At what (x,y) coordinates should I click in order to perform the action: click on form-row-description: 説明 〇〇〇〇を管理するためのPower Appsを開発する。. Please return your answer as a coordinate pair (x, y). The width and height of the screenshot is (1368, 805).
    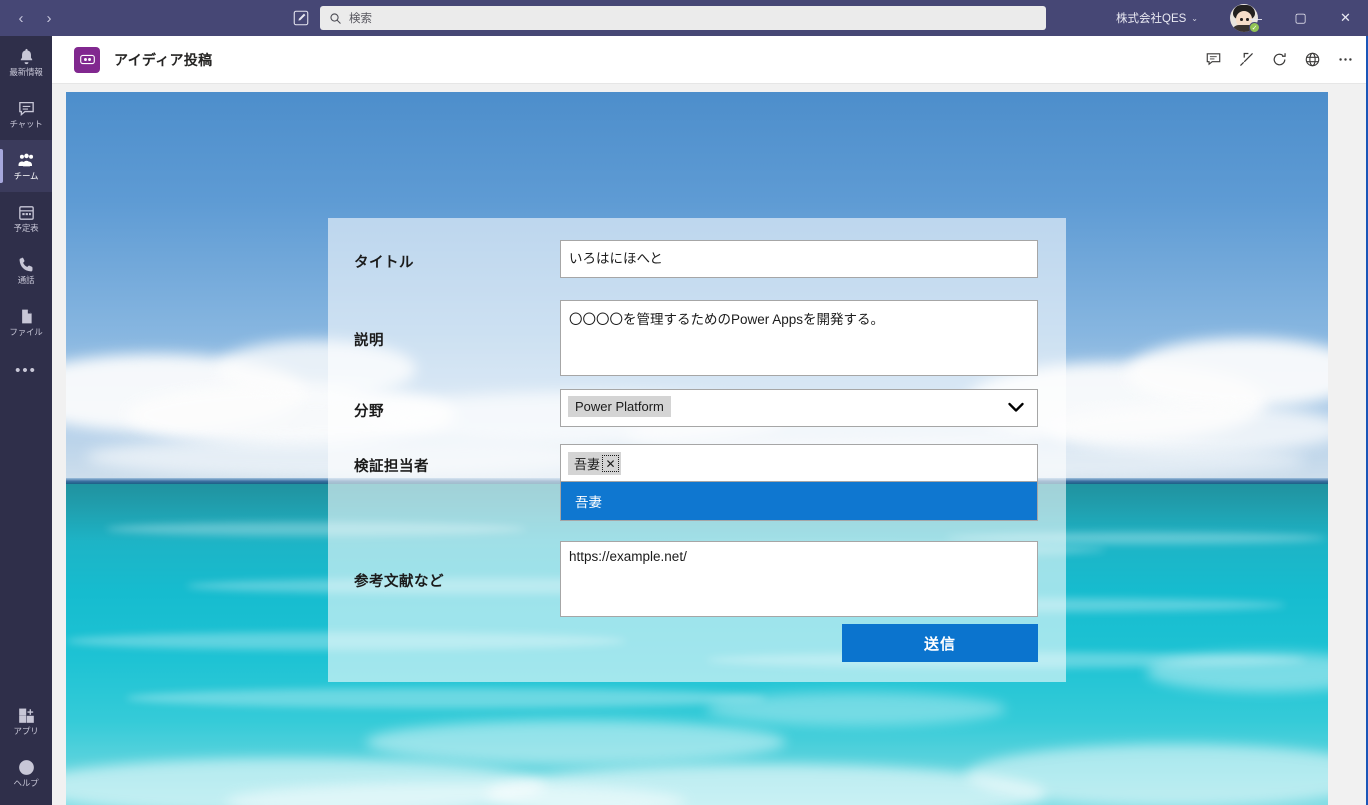
    Looking at the image, I should click on (697, 338).